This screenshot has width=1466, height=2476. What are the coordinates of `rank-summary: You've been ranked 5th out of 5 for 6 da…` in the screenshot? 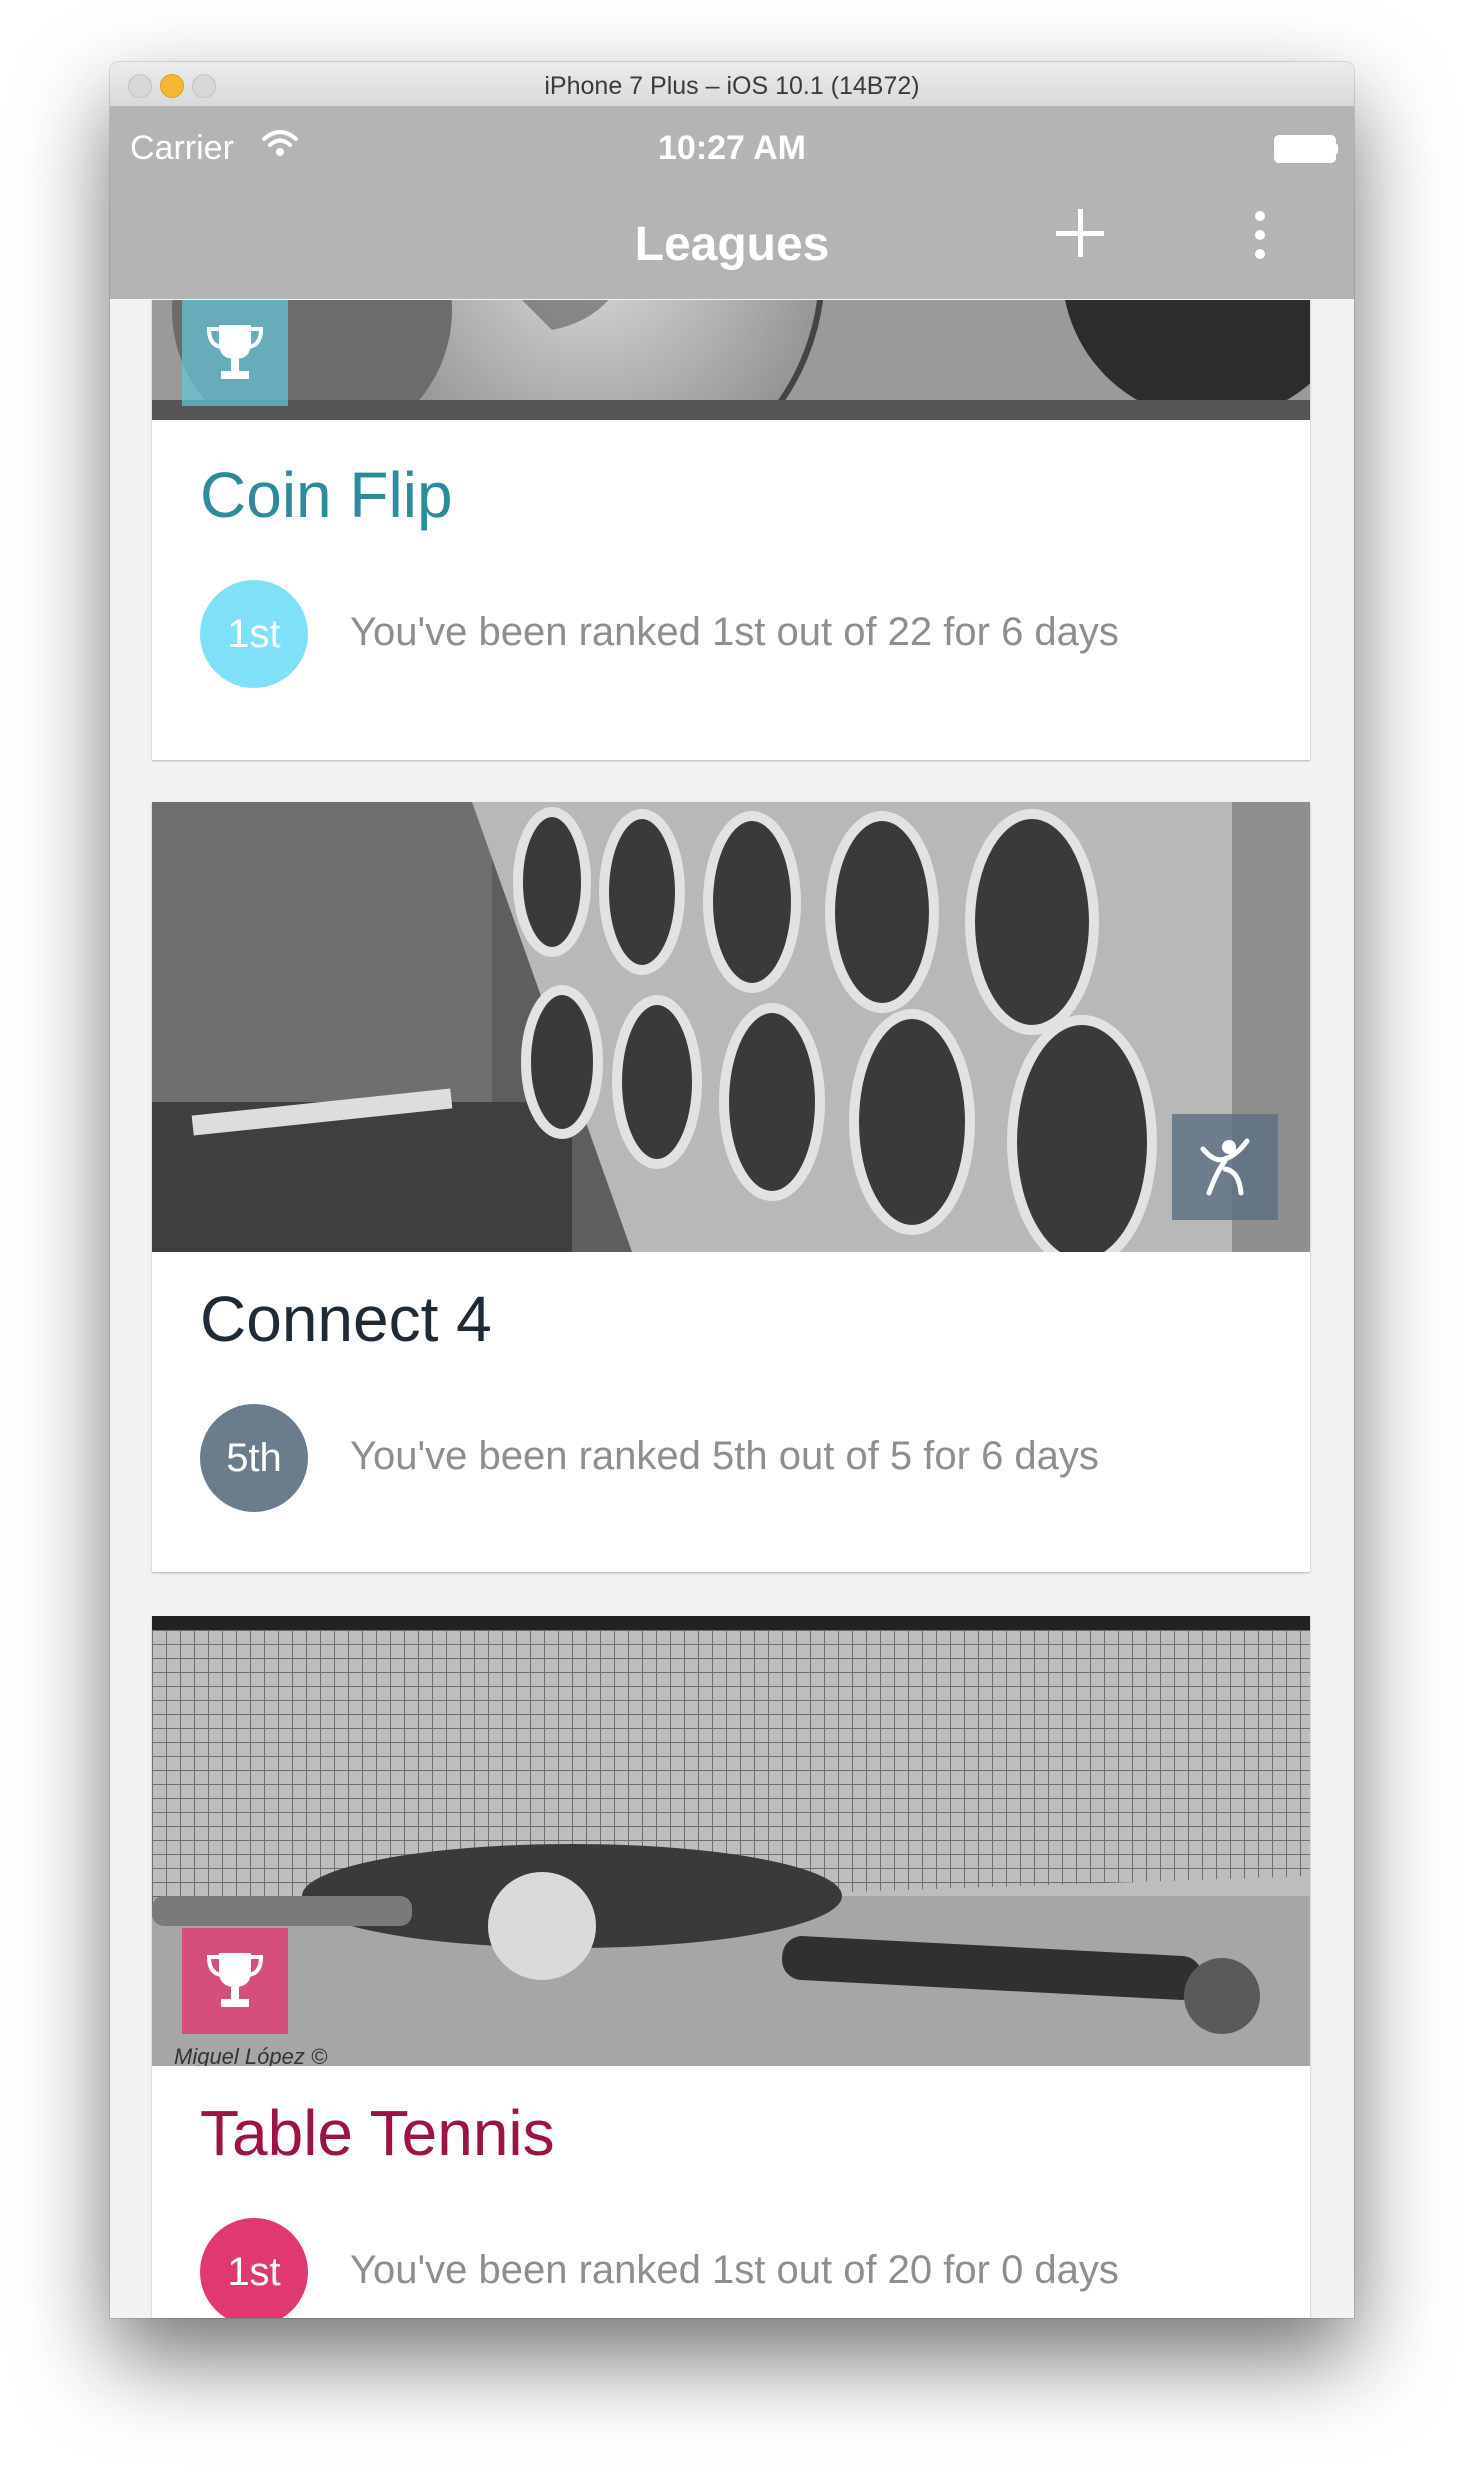 It's located at (724, 1456).